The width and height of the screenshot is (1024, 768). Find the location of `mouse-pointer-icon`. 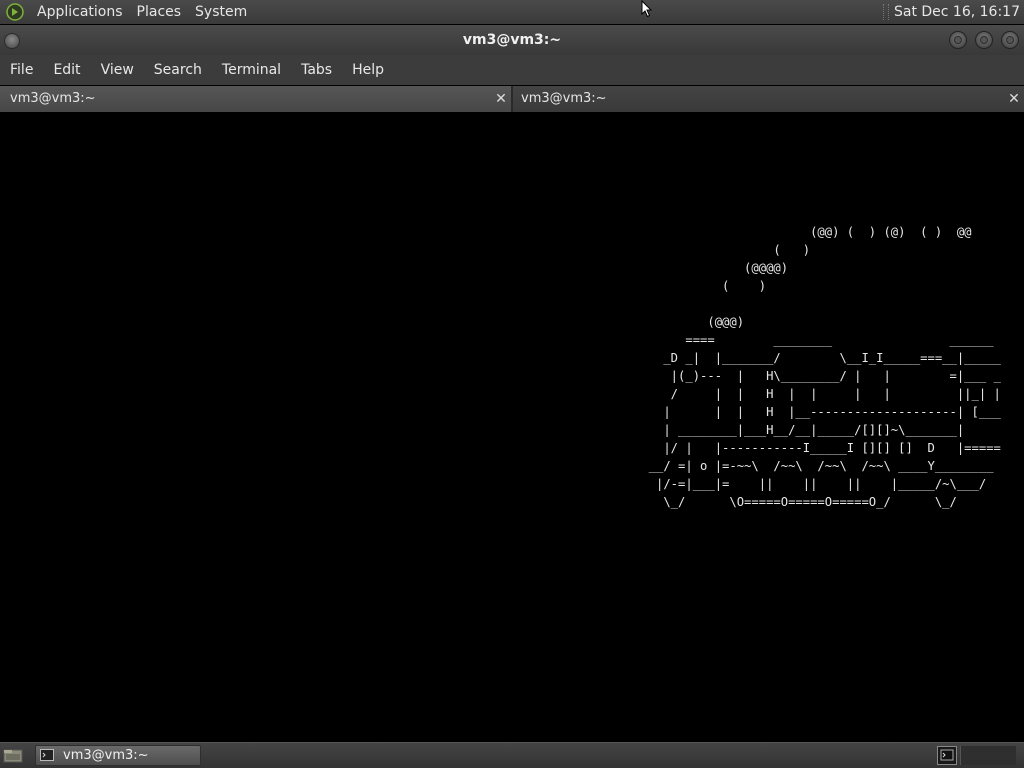

mouse-pointer-icon is located at coordinates (647, 9).